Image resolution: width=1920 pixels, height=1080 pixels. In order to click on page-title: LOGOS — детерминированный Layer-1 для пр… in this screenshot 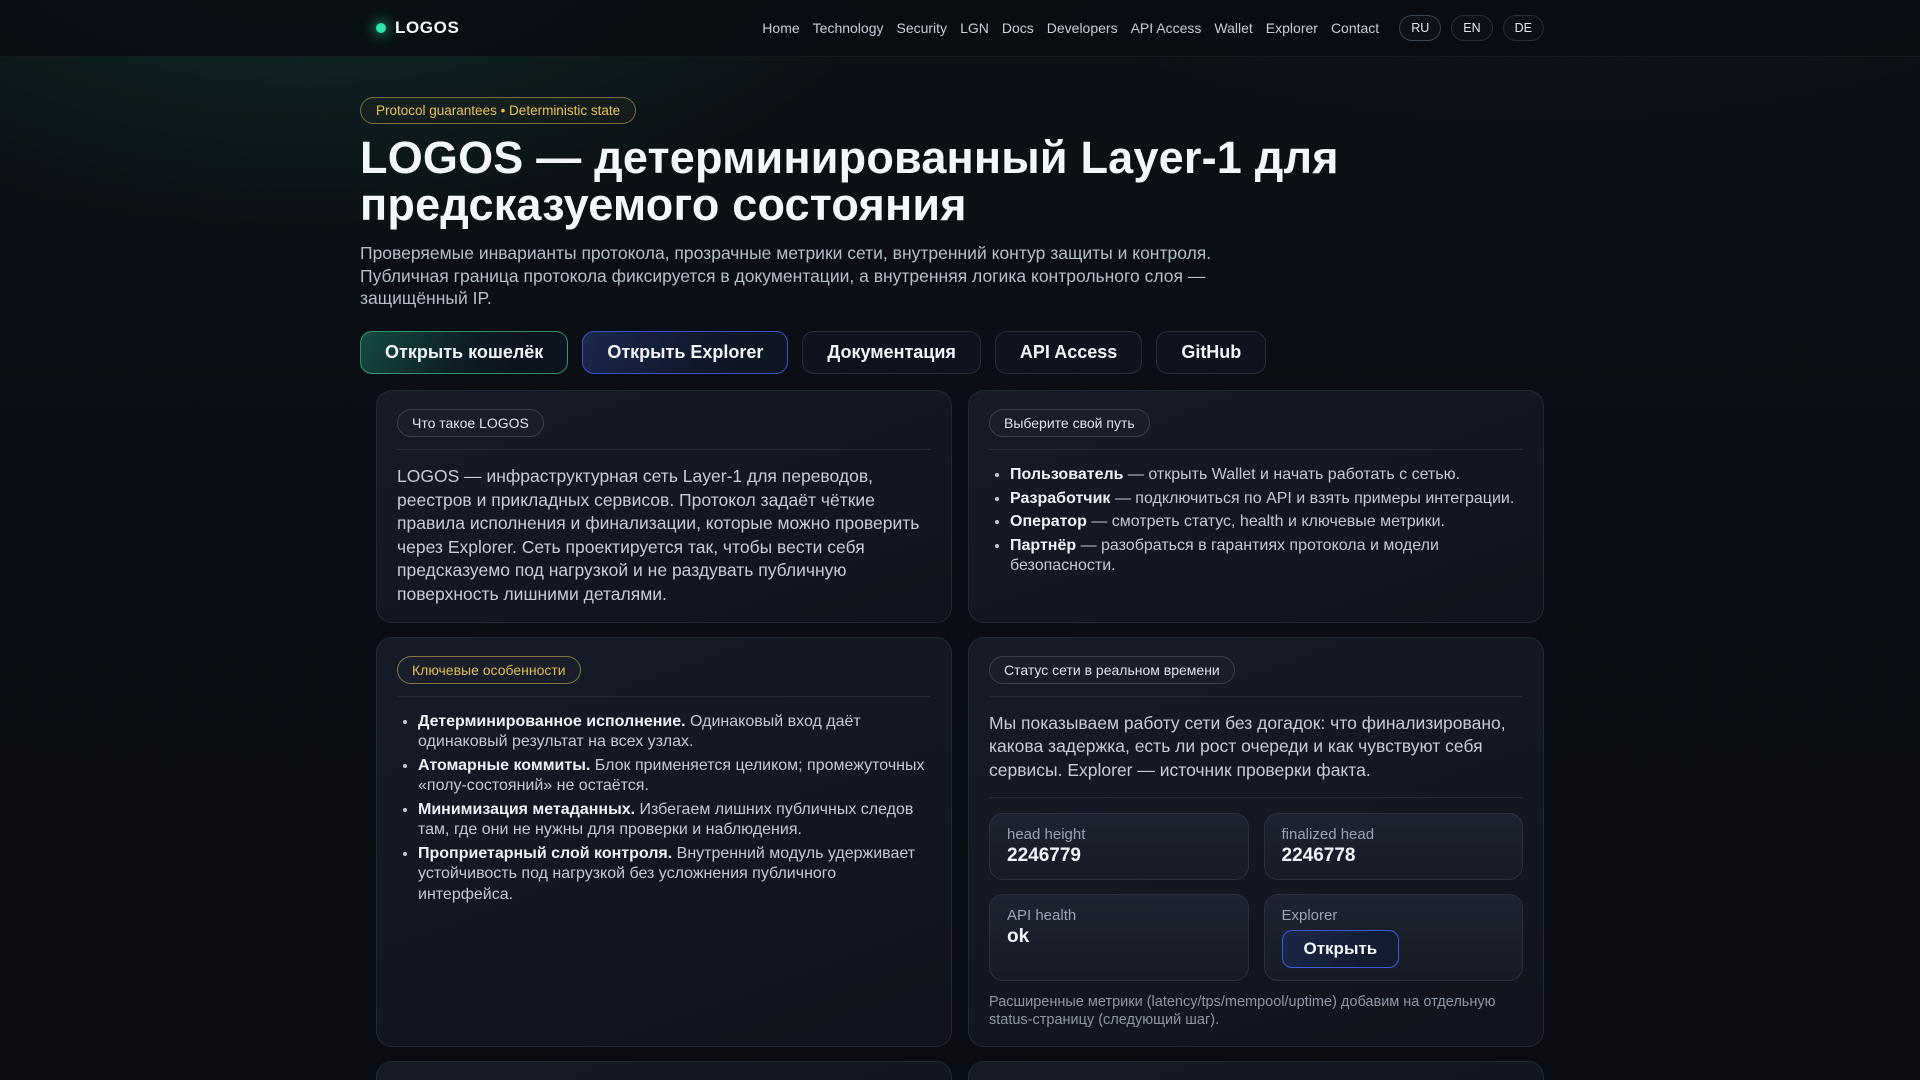, I will do `click(952, 181)`.